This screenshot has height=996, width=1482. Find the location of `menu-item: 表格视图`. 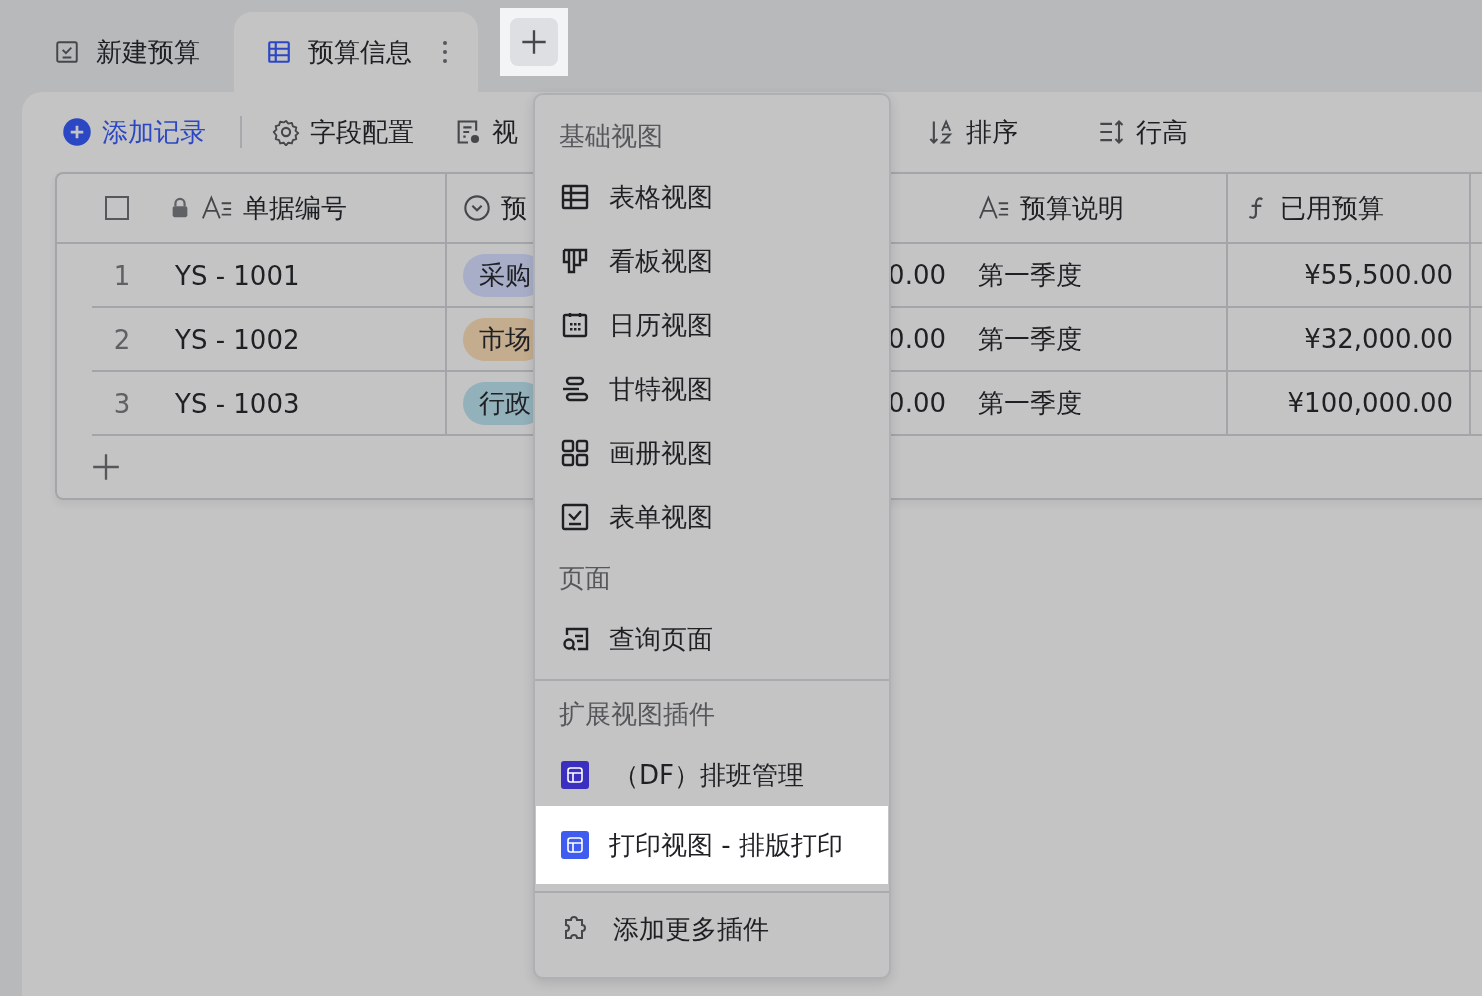

menu-item: 表格视图 is located at coordinates (712, 197).